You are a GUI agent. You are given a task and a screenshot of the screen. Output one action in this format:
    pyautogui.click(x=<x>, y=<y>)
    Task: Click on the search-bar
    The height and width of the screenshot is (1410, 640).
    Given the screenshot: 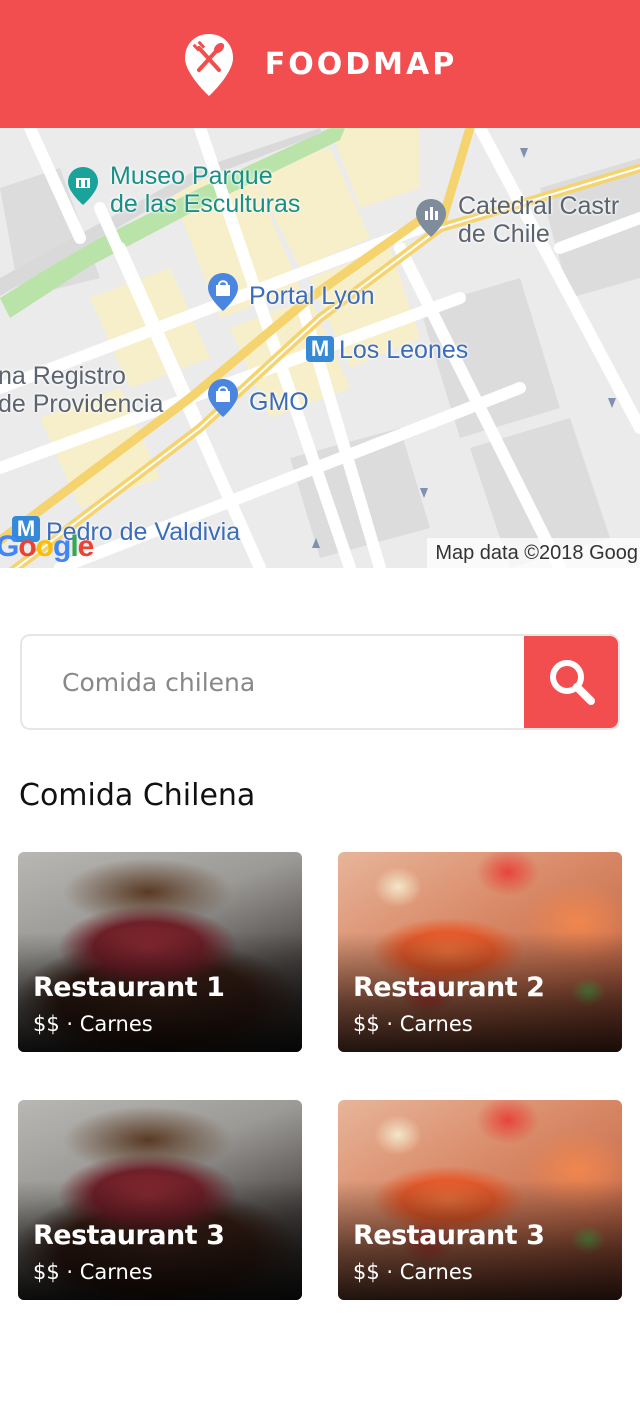 What is the action you would take?
    pyautogui.click(x=320, y=682)
    